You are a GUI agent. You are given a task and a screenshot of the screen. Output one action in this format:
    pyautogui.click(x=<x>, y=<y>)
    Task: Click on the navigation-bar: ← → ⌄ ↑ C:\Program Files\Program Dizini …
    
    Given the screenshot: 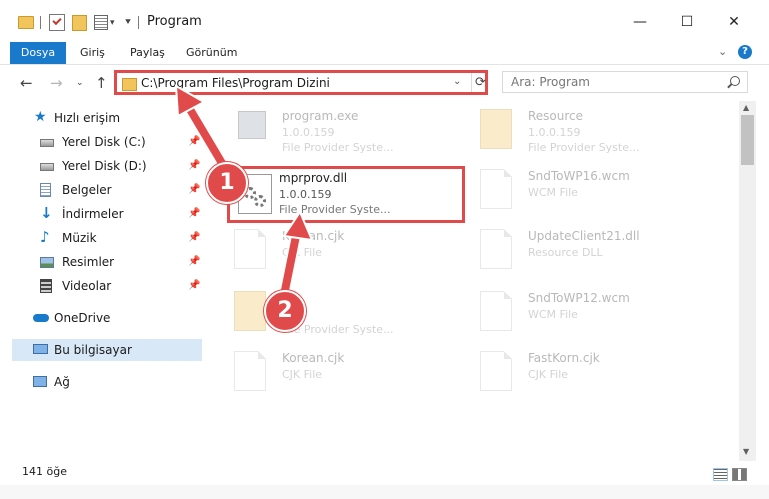 What is the action you would take?
    pyautogui.click(x=384, y=83)
    